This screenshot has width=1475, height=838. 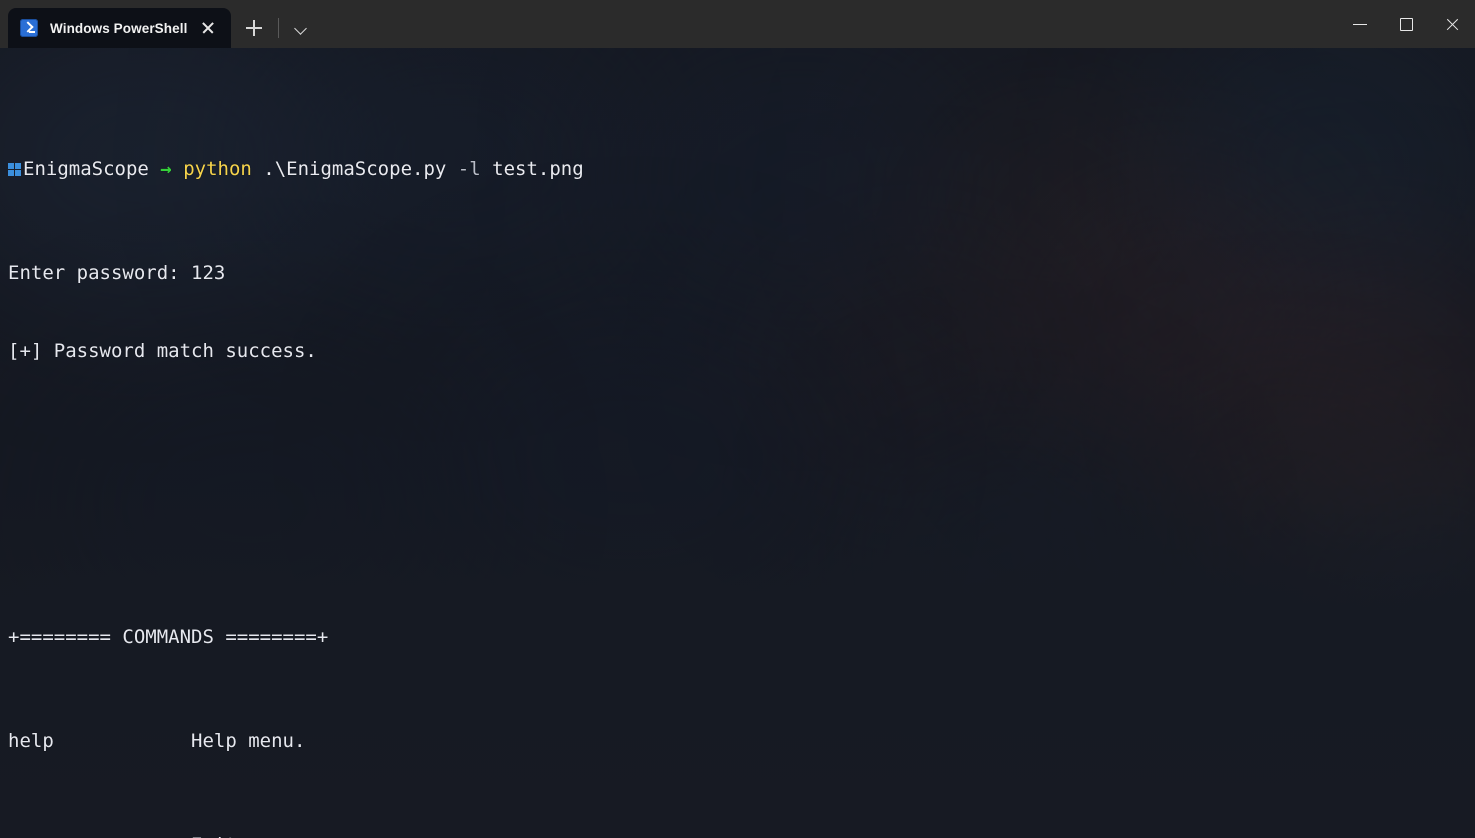 What do you see at coordinates (1452, 24) in the screenshot?
I see `close-window-icon` at bounding box center [1452, 24].